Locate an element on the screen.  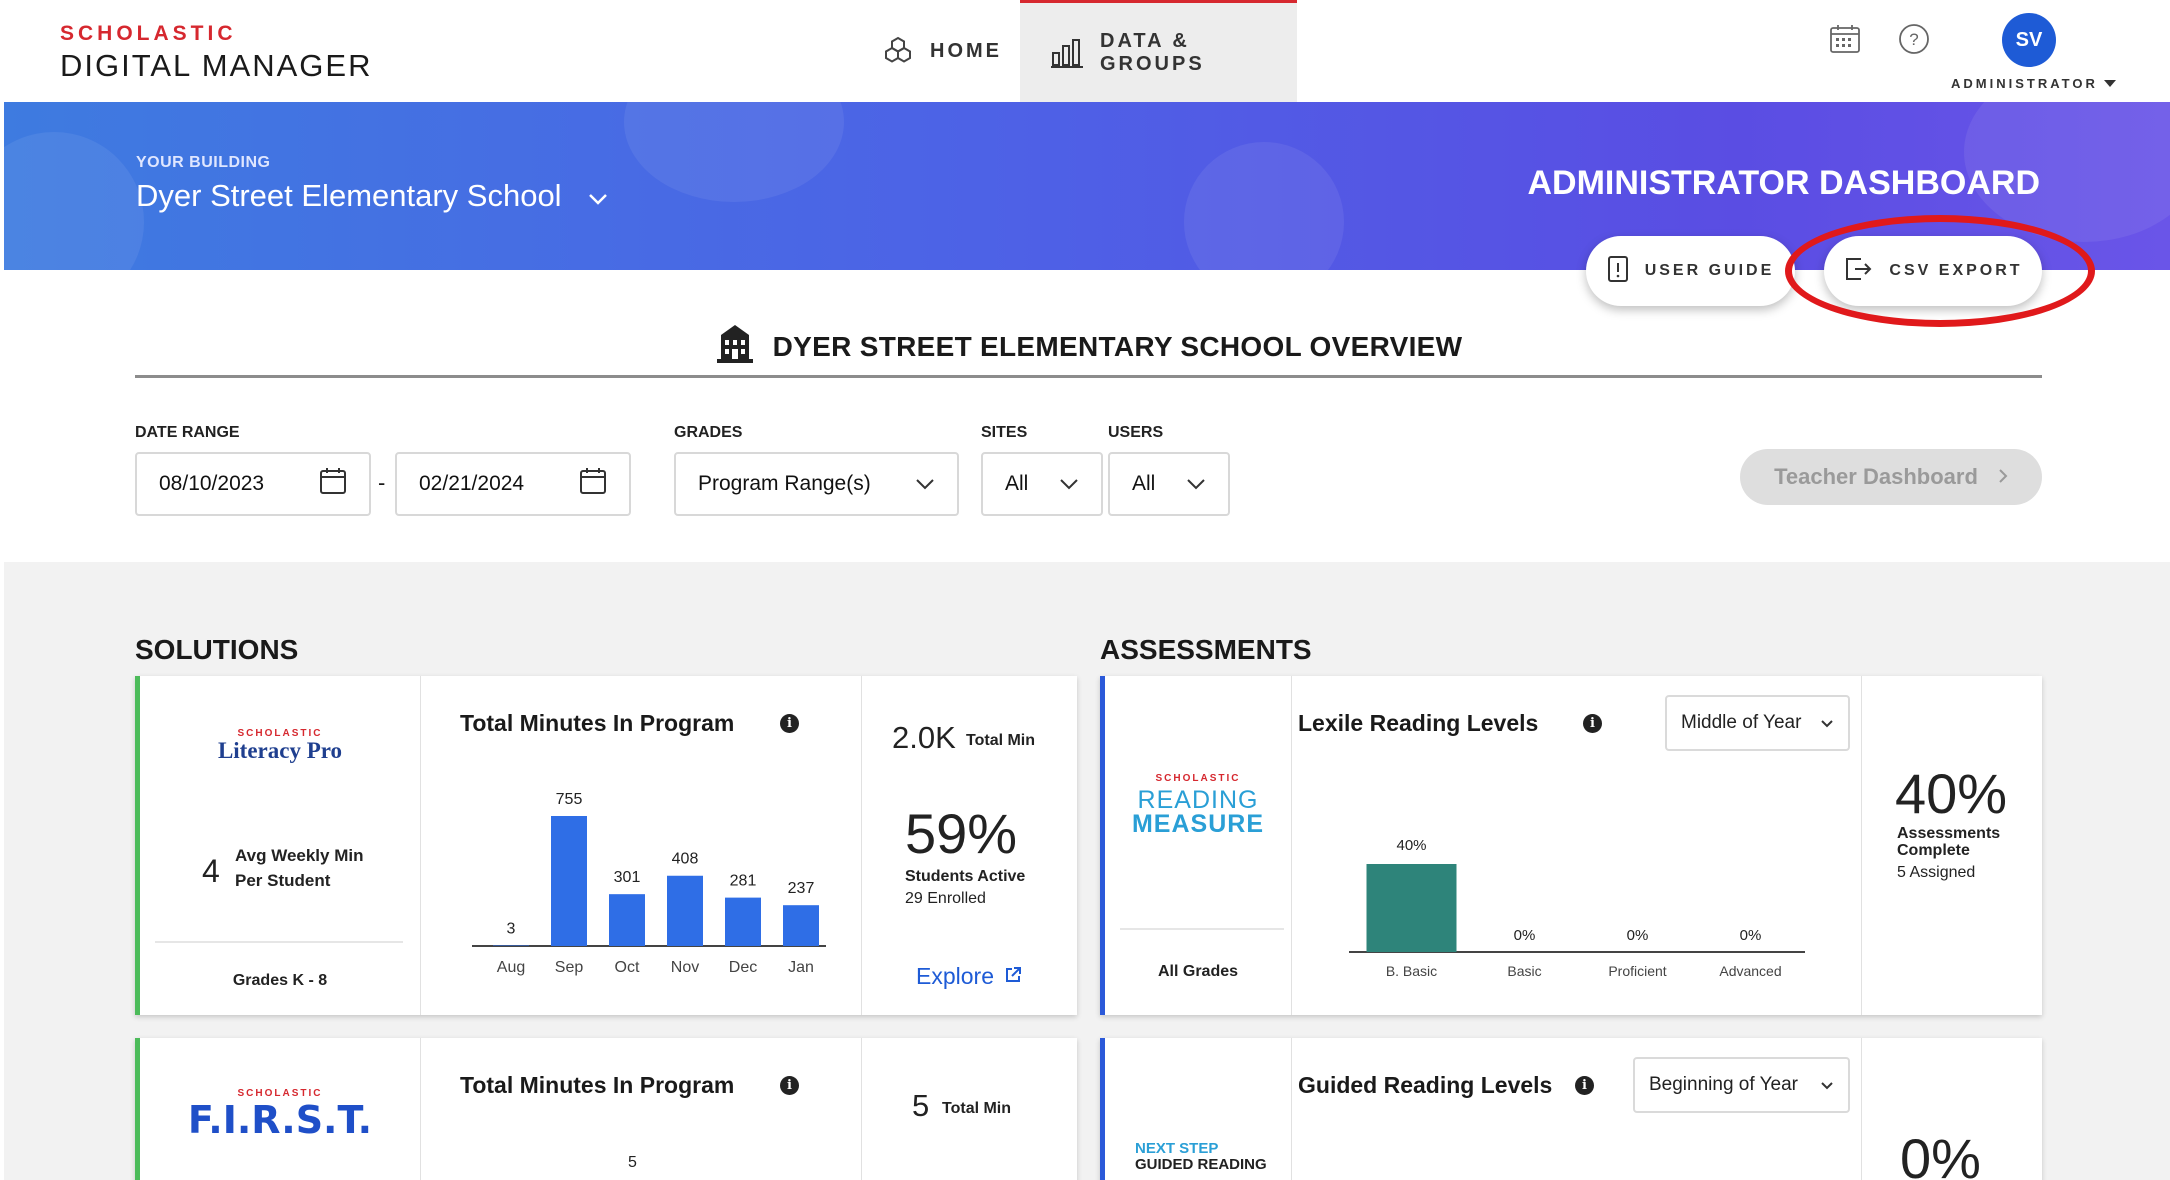
users-value: All is located at coordinates (1144, 483).